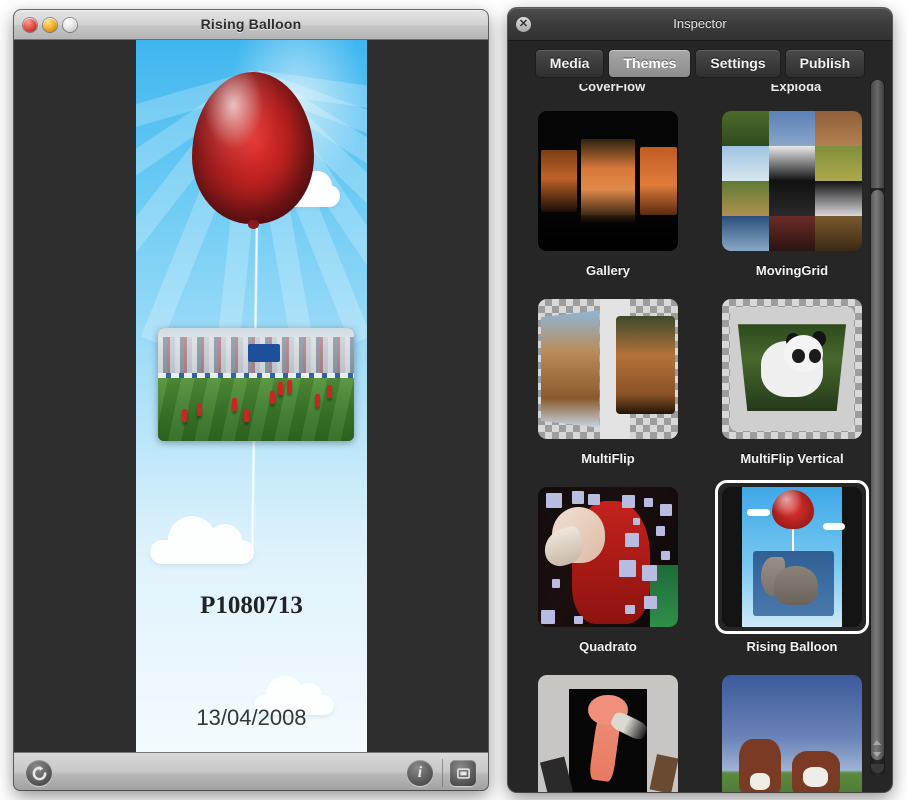 The height and width of the screenshot is (800, 907). I want to click on theme-item-gallery: Gallery, so click(608, 191).